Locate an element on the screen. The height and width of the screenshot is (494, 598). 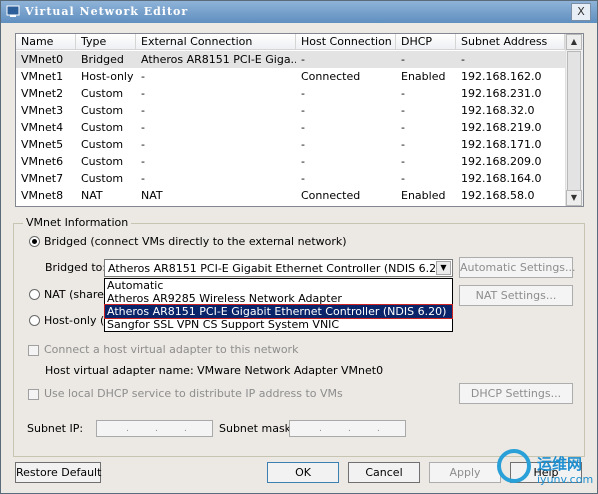
dropdown-option-sangfor: Sangfor SSL VPN CS Support System VNIC is located at coordinates (278, 324).